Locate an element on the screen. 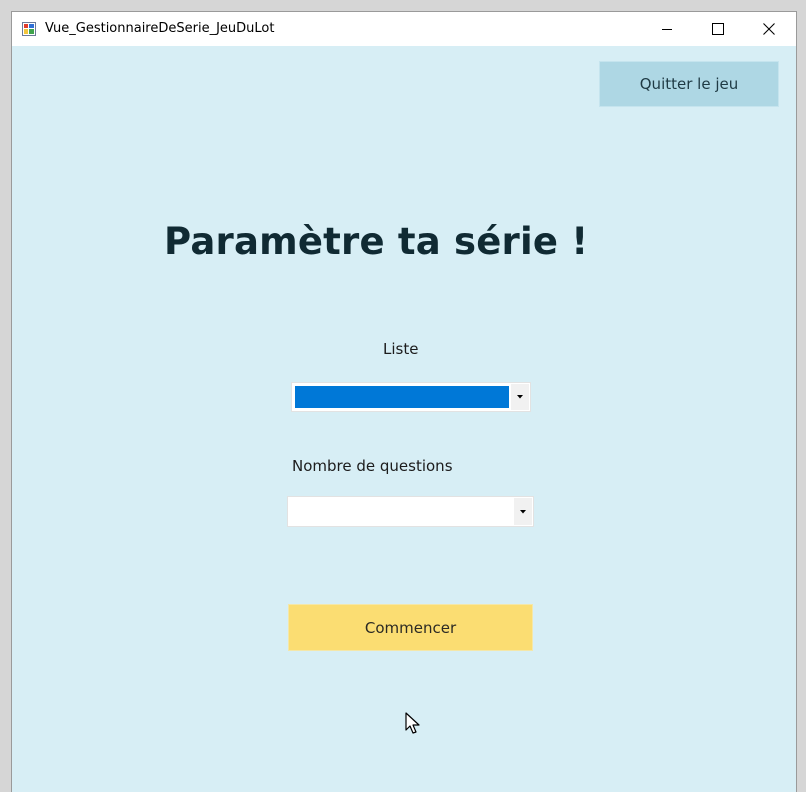  minimize-button is located at coordinates (667, 29).